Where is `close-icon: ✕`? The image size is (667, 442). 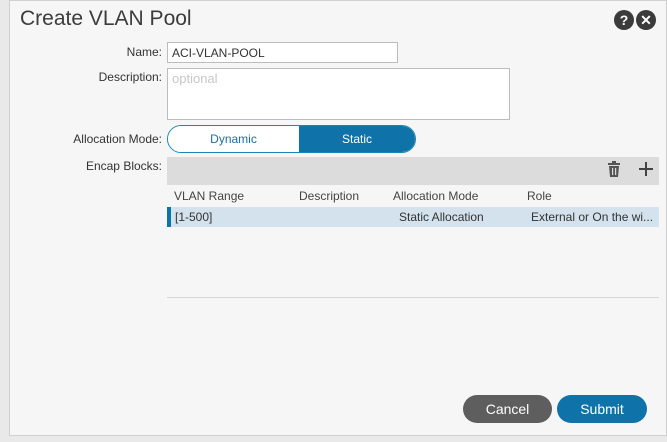
close-icon: ✕ is located at coordinates (646, 20).